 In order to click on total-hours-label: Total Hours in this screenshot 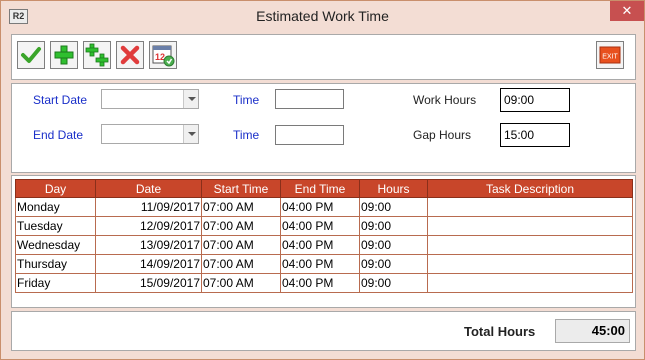, I will do `click(500, 331)`.